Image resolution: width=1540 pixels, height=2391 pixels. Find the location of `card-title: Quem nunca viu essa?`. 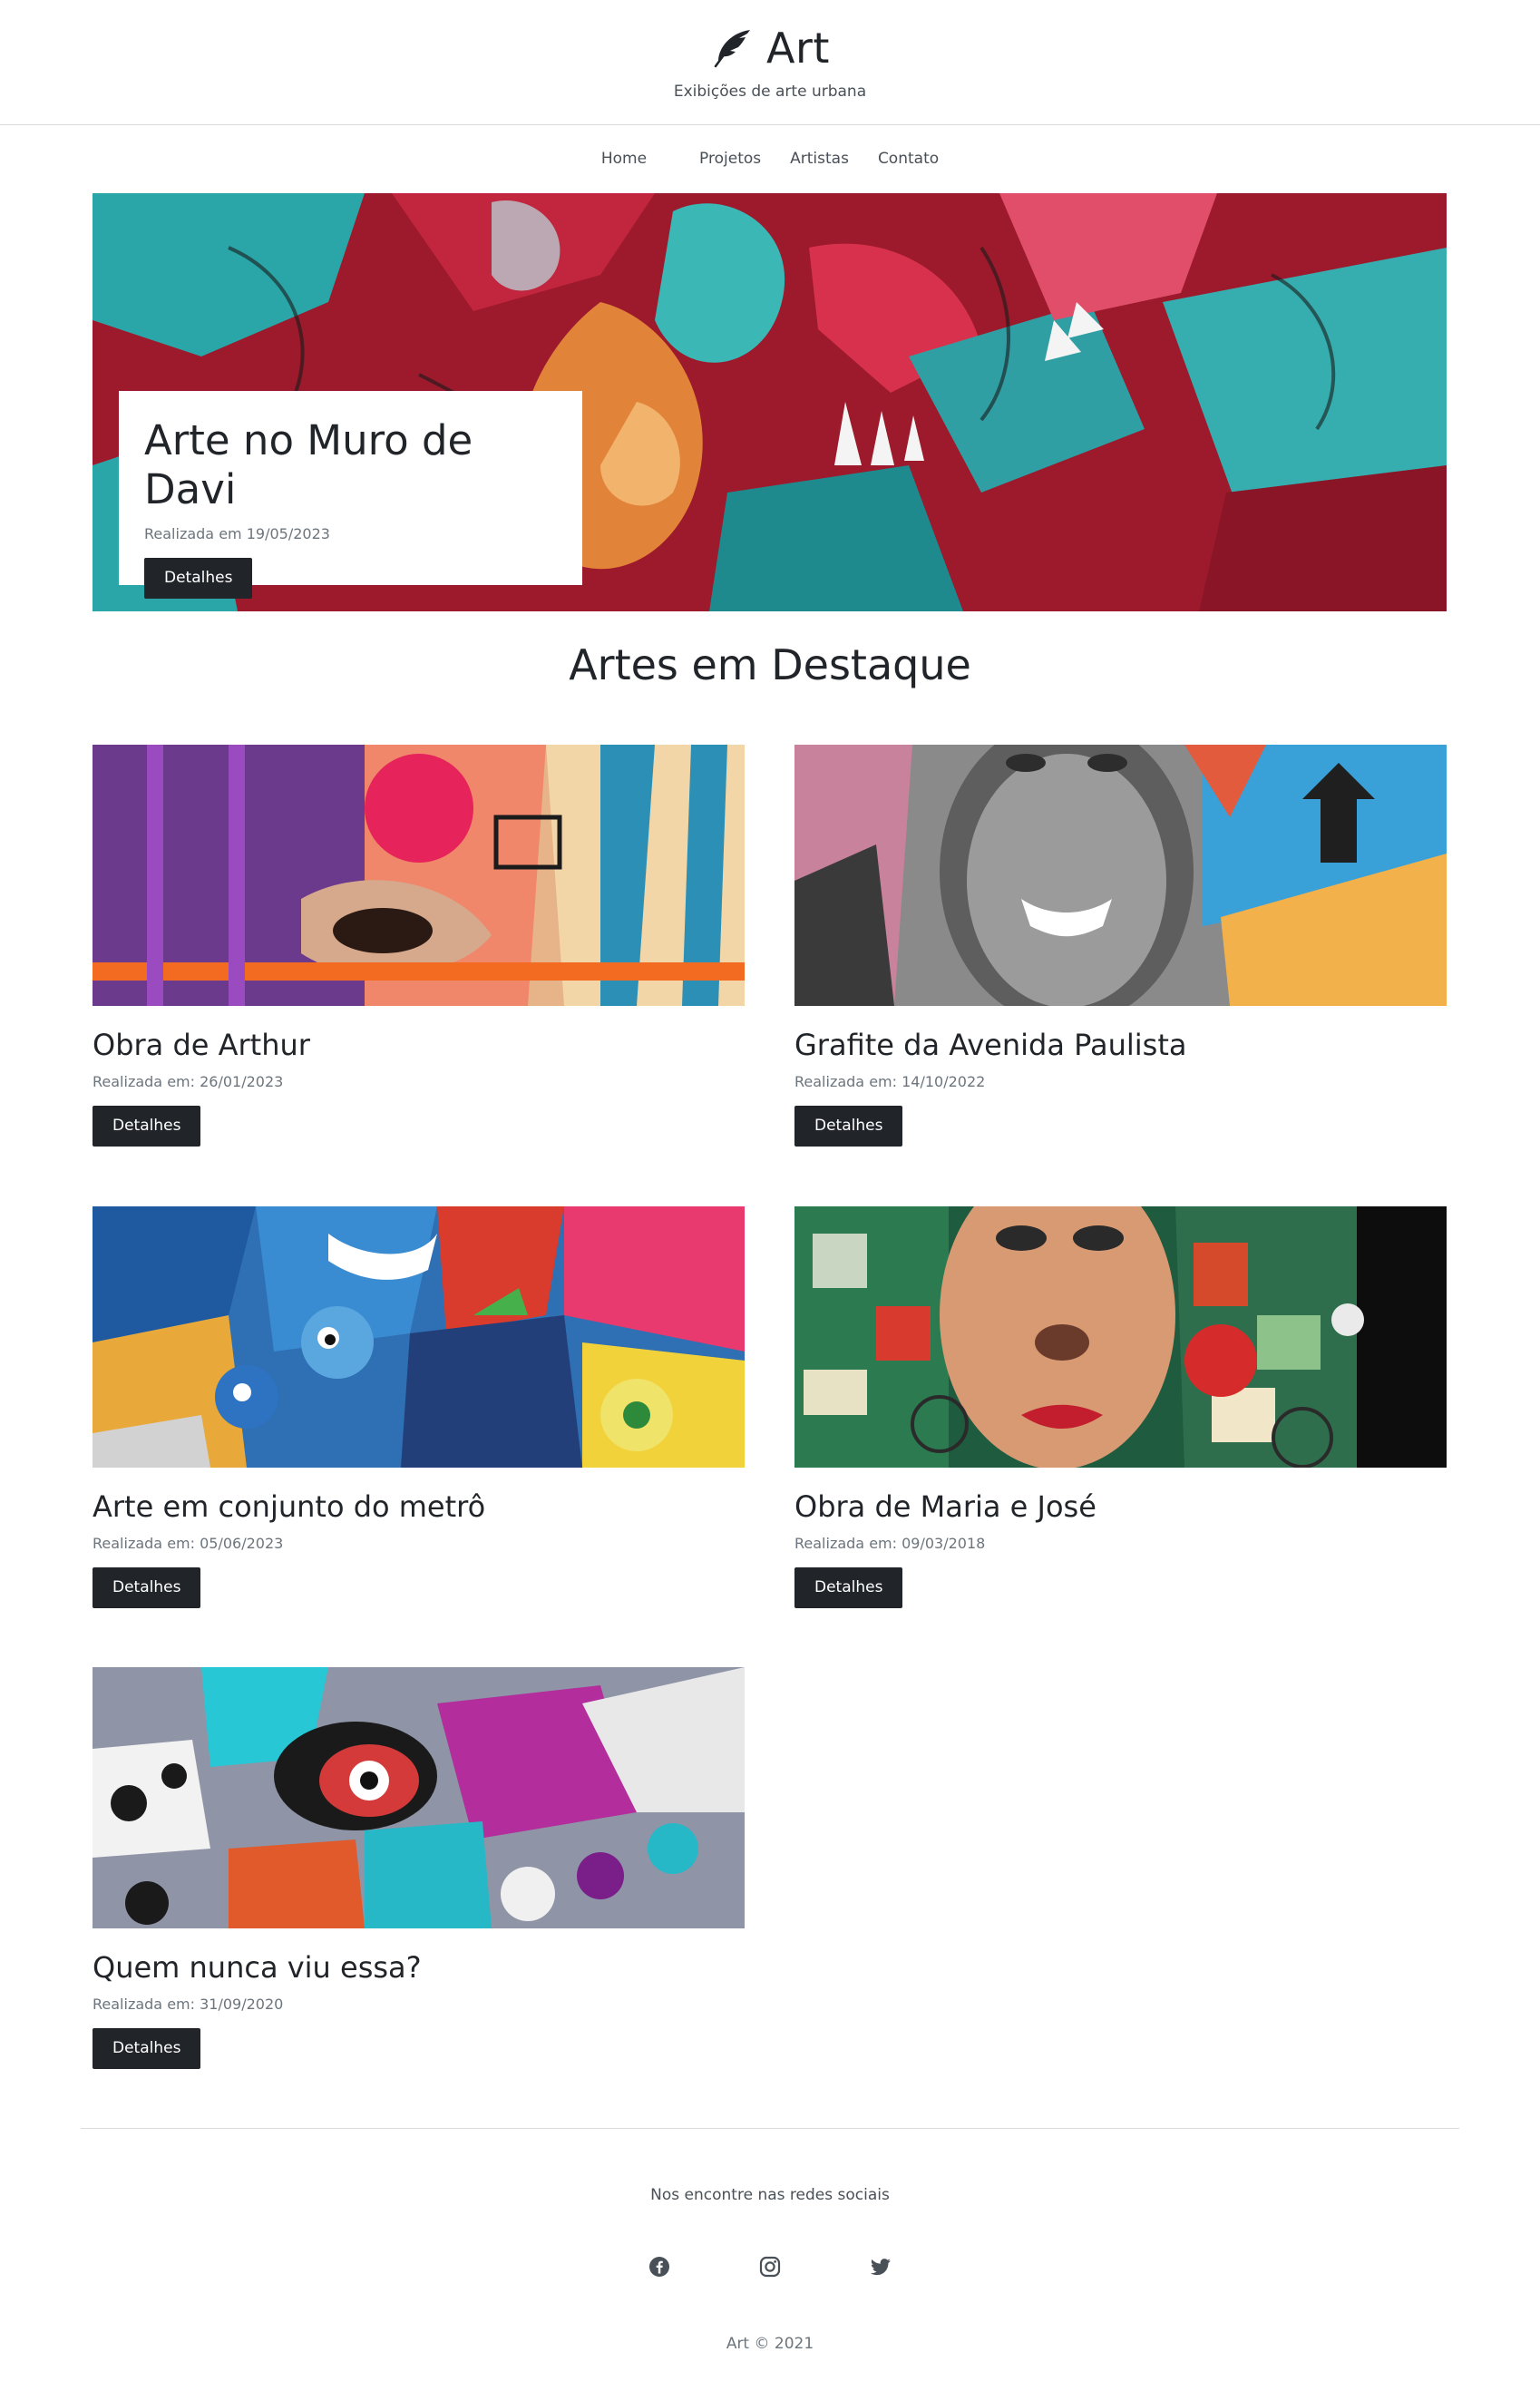

card-title: Quem nunca viu essa? is located at coordinates (257, 1967).